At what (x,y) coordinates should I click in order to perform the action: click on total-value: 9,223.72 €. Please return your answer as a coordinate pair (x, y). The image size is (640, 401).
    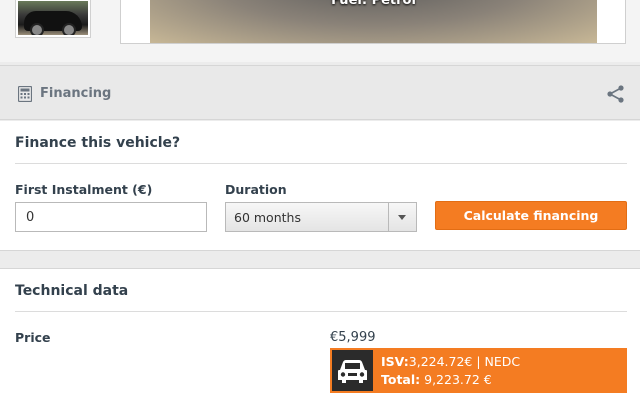
    Looking at the image, I should click on (456, 379).